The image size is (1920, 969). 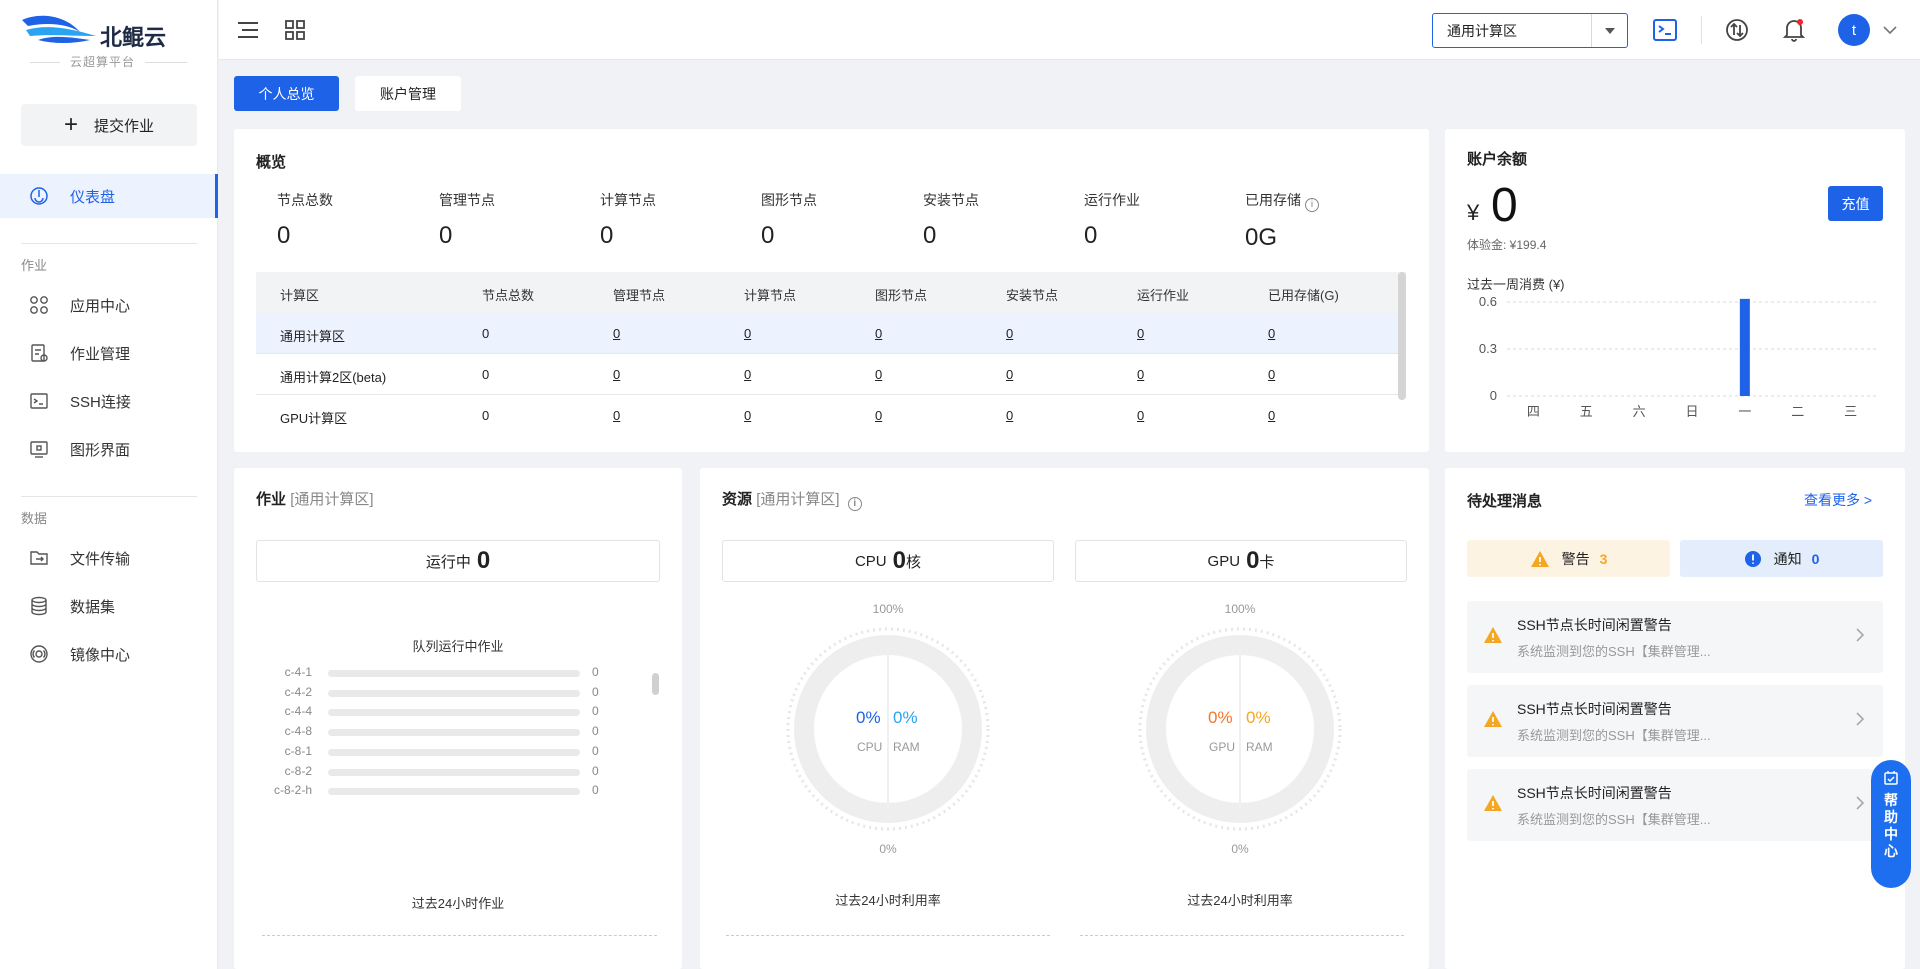 I want to click on queue-name: c-4-8, so click(x=298, y=731).